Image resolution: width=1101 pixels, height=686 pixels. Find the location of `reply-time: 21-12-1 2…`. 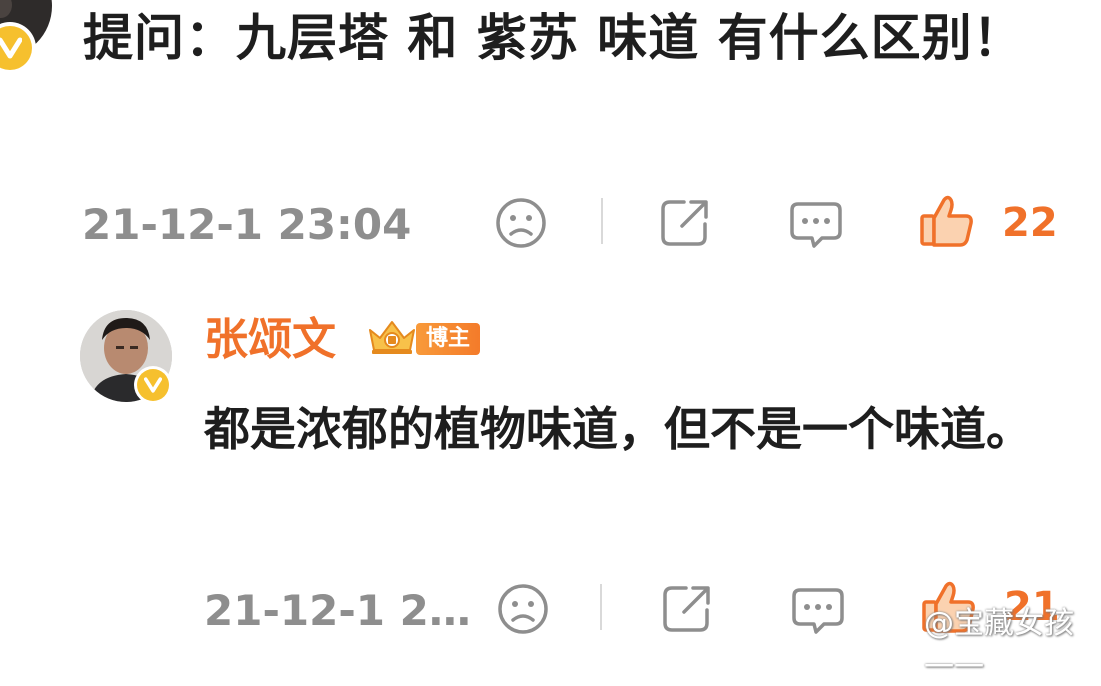

reply-time: 21-12-1 2… is located at coordinates (337, 610).